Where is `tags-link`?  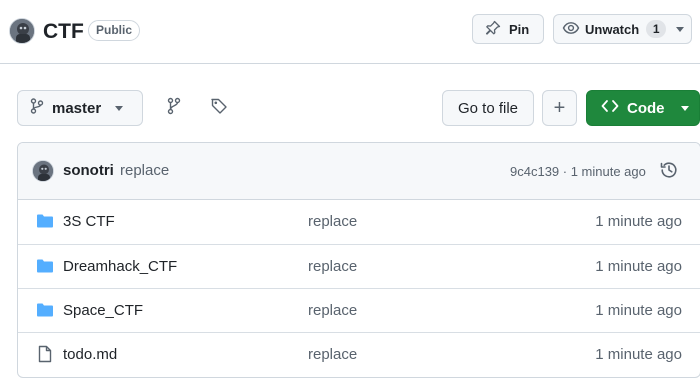
tags-link is located at coordinates (219, 108).